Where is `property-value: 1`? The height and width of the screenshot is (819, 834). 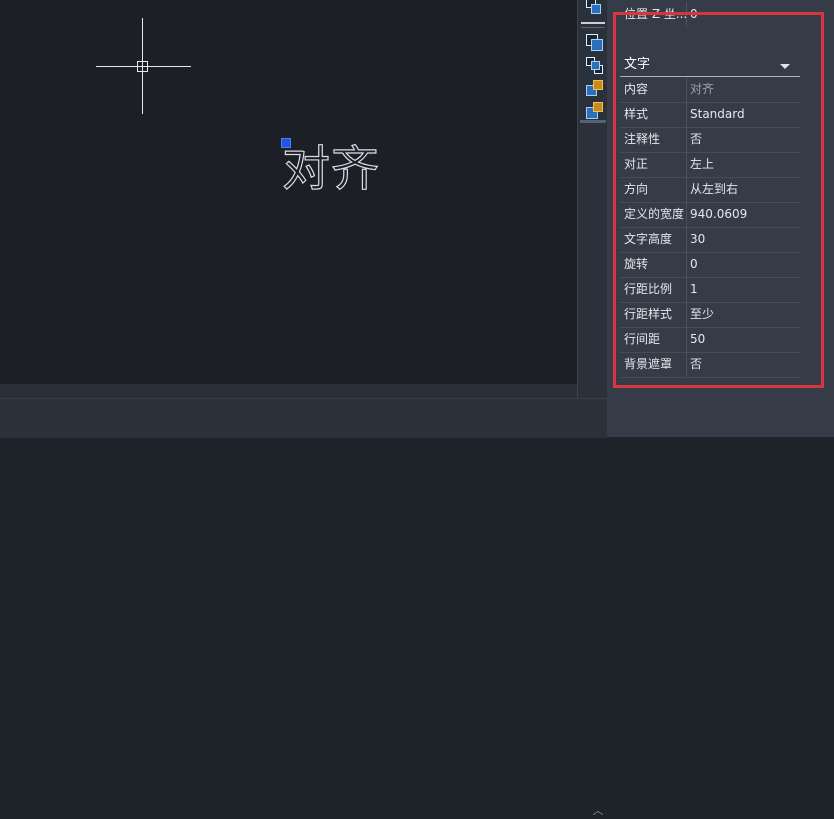
property-value: 1 is located at coordinates (694, 289).